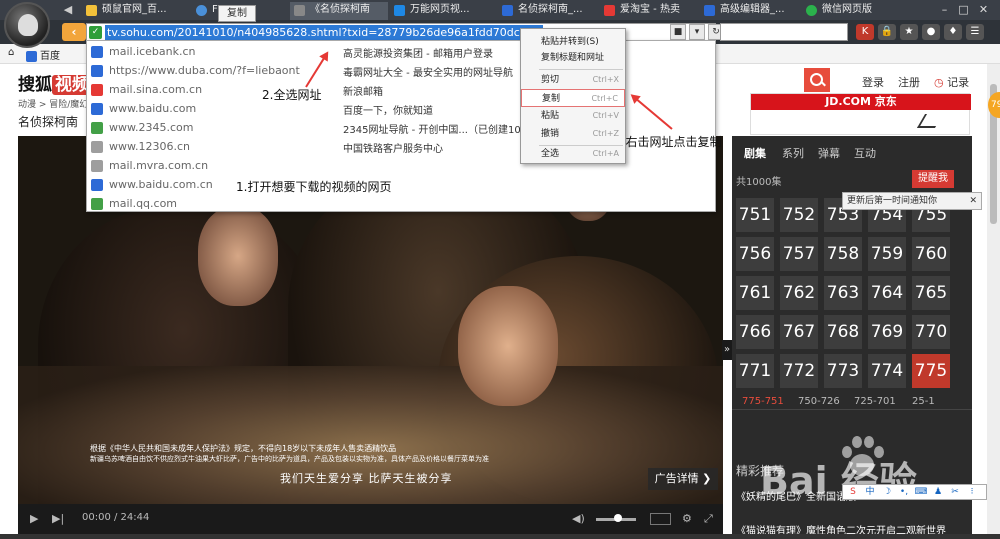 The height and width of the screenshot is (539, 1000). Describe the element at coordinates (683, 479) in the screenshot. I see `ad-detail-button: 广告详情 ❯` at that location.